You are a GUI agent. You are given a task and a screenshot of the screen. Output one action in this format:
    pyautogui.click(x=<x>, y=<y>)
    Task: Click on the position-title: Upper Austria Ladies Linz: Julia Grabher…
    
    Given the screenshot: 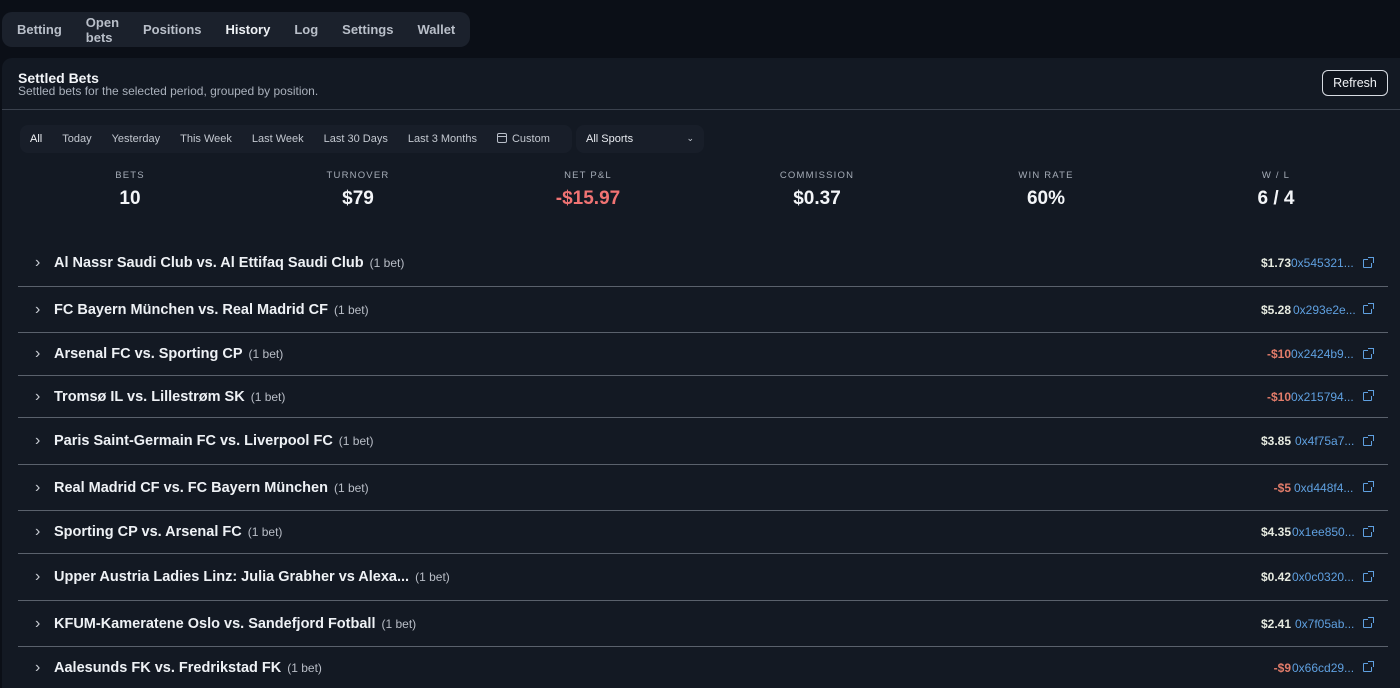 What is the action you would take?
    pyautogui.click(x=232, y=577)
    